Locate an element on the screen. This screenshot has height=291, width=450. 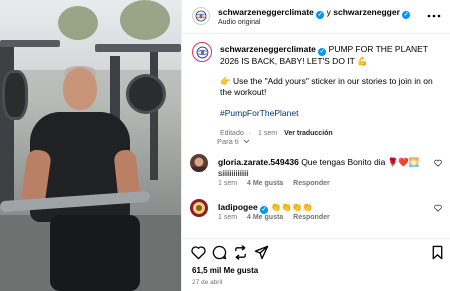
author-avatar is located at coordinates (201, 16).